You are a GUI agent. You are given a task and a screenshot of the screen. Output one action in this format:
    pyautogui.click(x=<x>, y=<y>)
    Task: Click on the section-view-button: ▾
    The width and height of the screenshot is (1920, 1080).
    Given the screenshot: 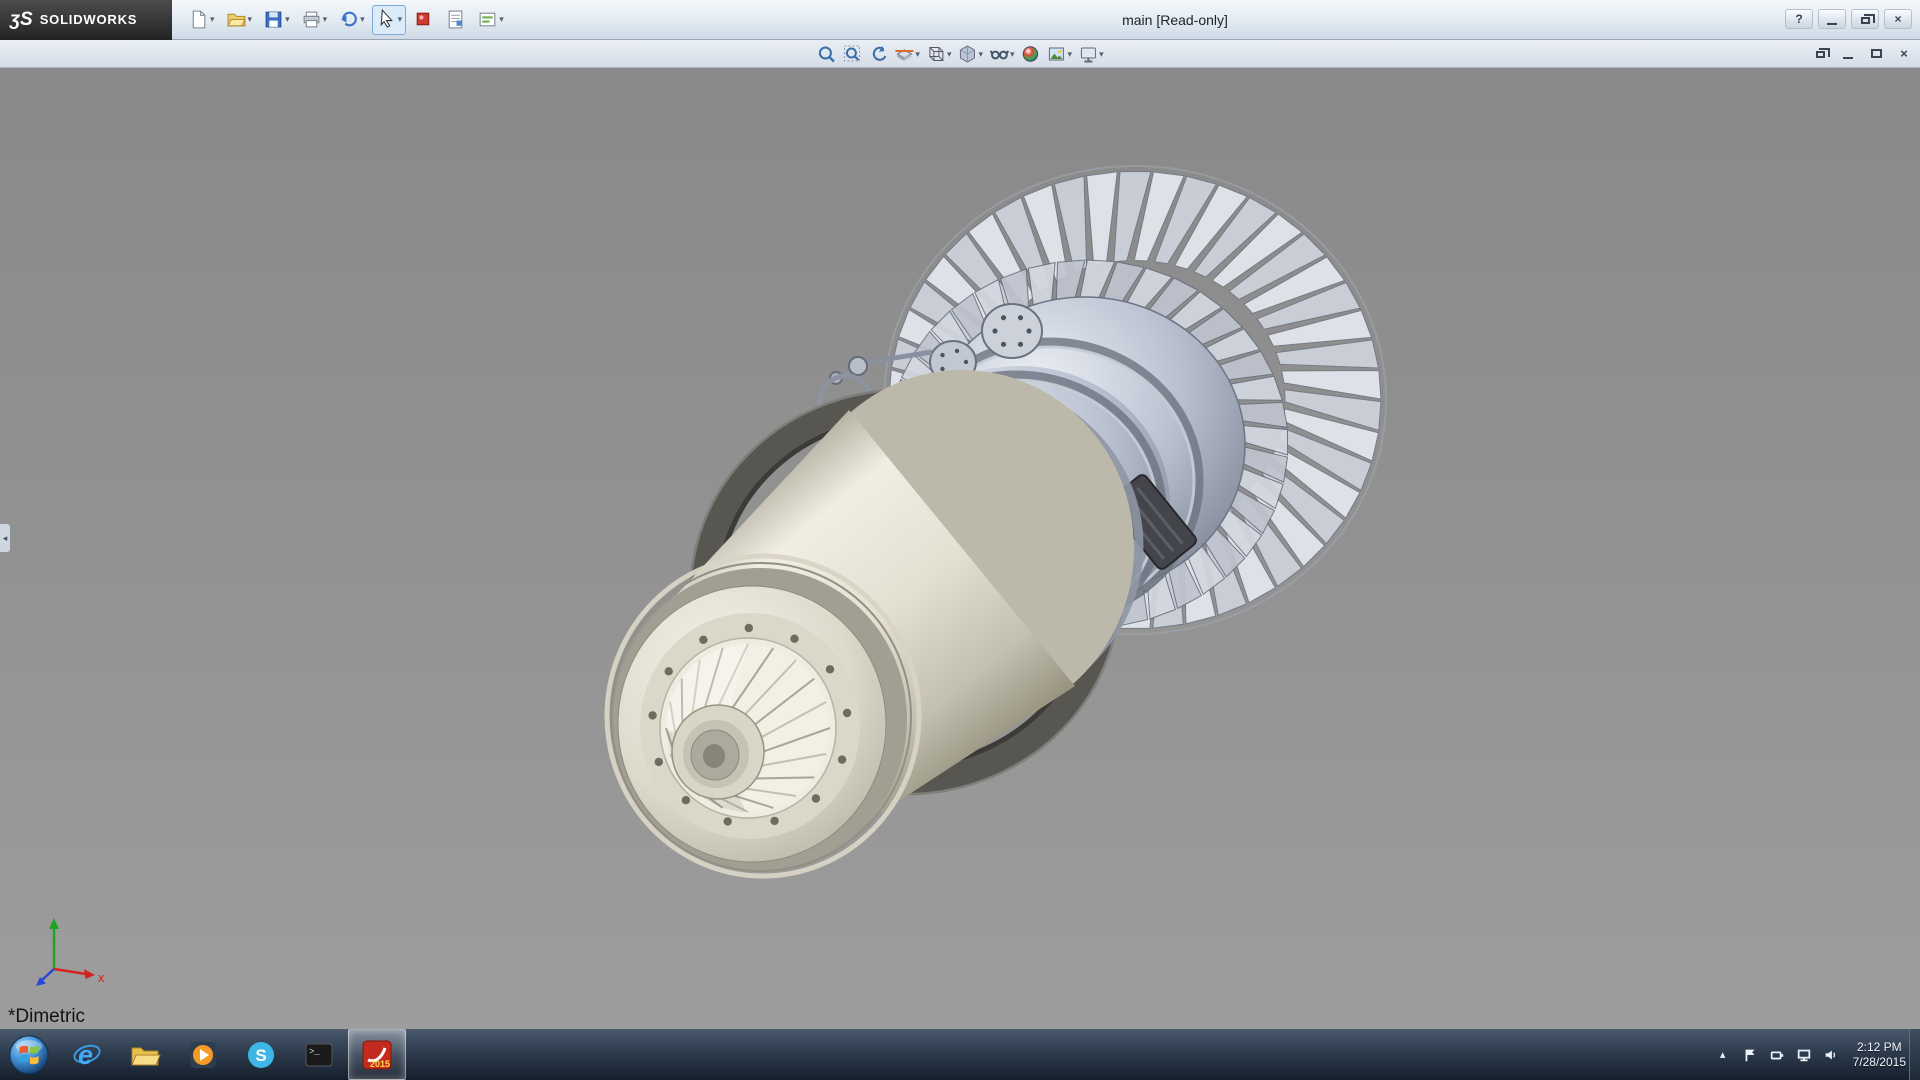 What is the action you would take?
    pyautogui.click(x=907, y=54)
    